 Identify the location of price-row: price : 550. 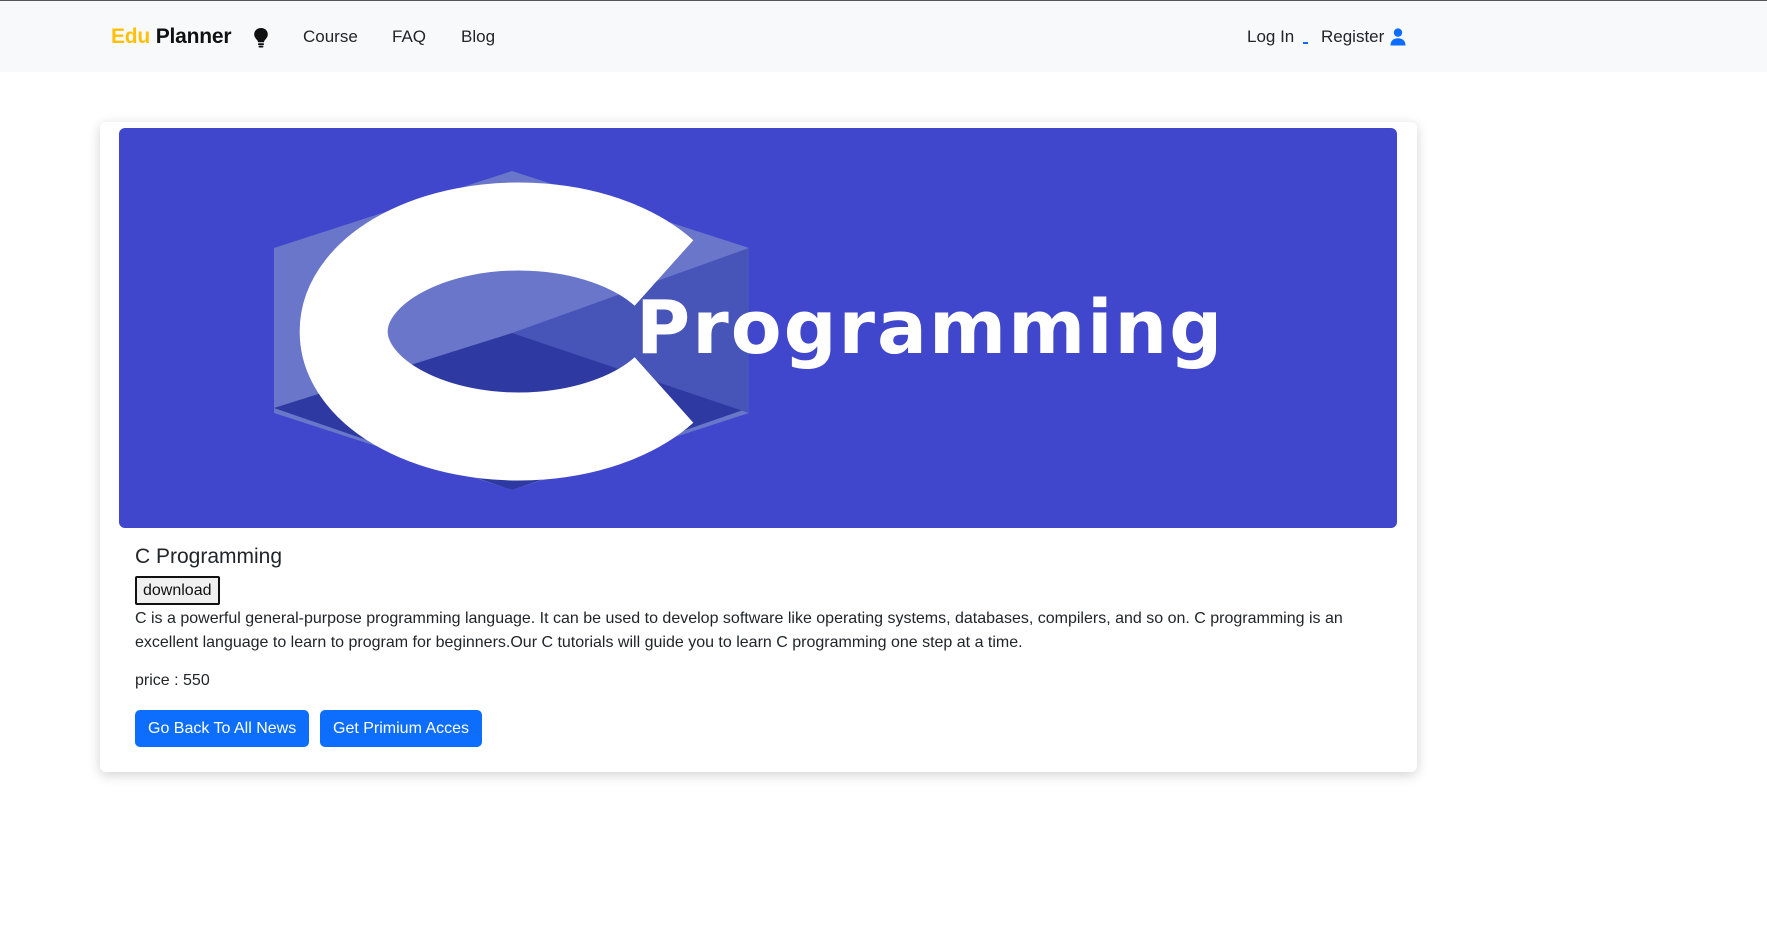
(172, 681).